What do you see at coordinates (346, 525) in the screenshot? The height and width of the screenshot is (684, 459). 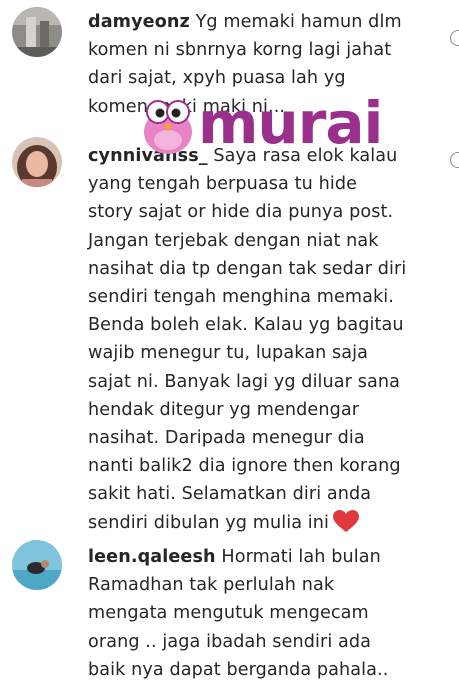 I see `red-heart-icon` at bounding box center [346, 525].